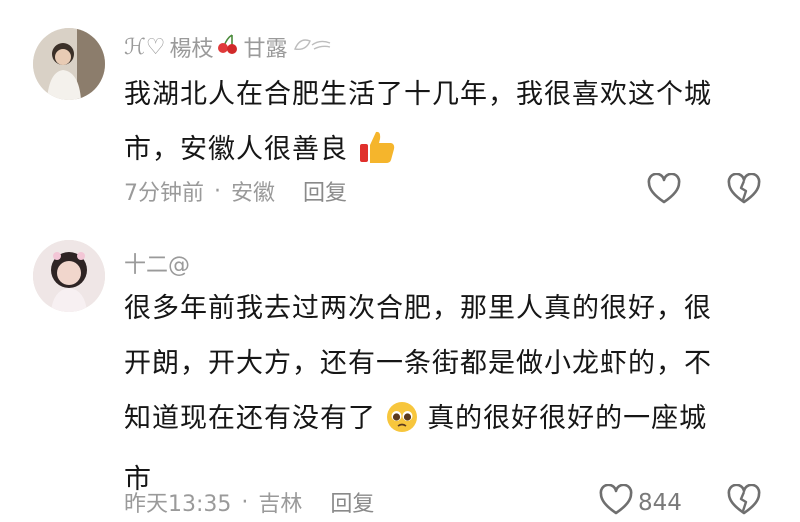 The width and height of the screenshot is (800, 522). What do you see at coordinates (418, 94) in the screenshot?
I see `comment-text-line: 我湖北人在合肥生活了十几年，我很喜欢这个城` at bounding box center [418, 94].